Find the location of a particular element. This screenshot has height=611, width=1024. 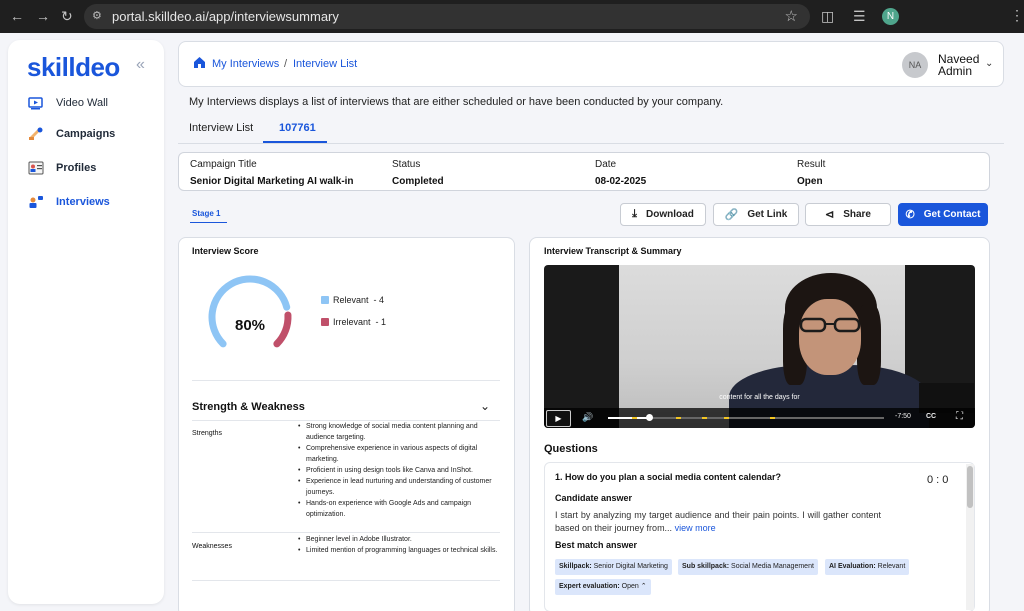

sidebar-item-video-wall: Video Wall is located at coordinates (68, 103).